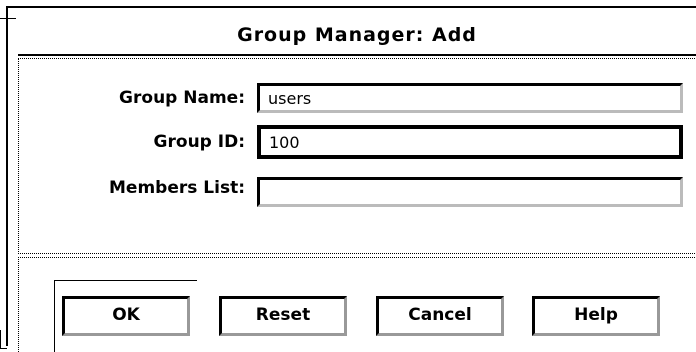 The image size is (696, 352). Describe the element at coordinates (470, 192) in the screenshot. I see `members-list-field` at that location.